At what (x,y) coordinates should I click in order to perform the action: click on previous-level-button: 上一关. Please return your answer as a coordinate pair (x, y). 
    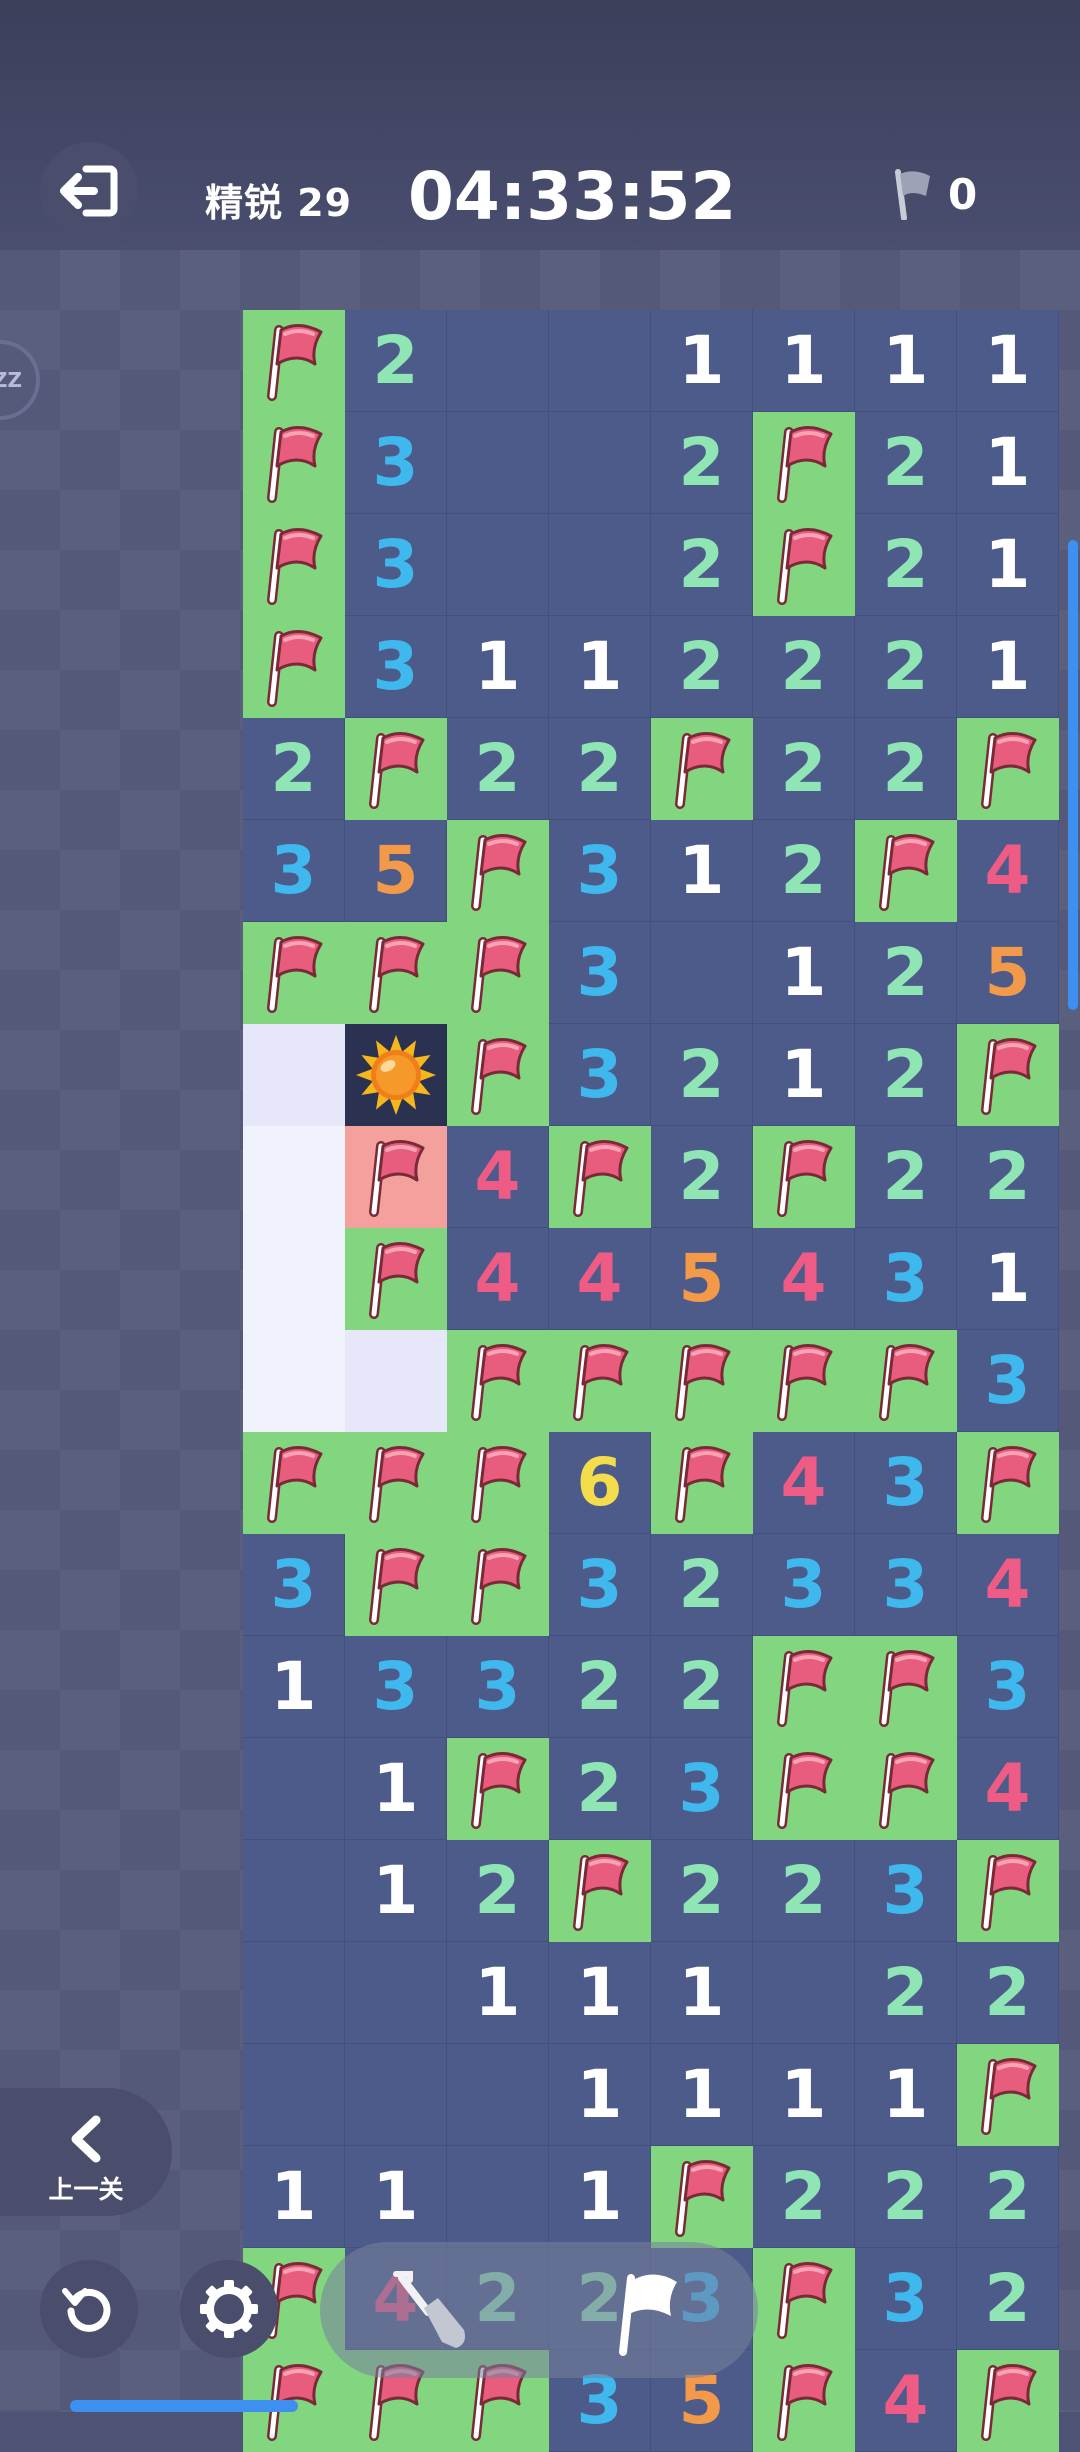
    Looking at the image, I should click on (86, 2152).